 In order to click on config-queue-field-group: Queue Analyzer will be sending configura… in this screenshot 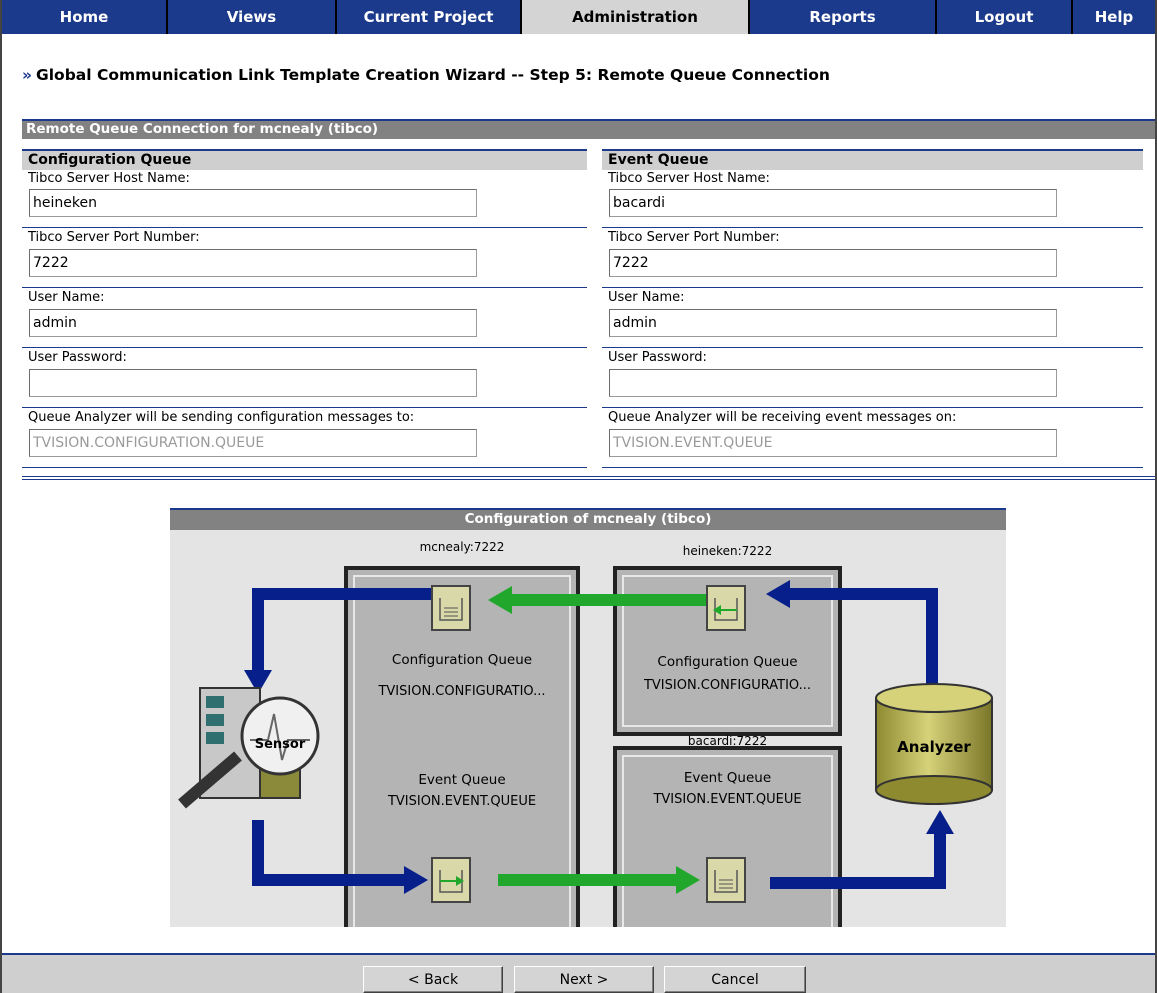, I will do `click(304, 438)`.